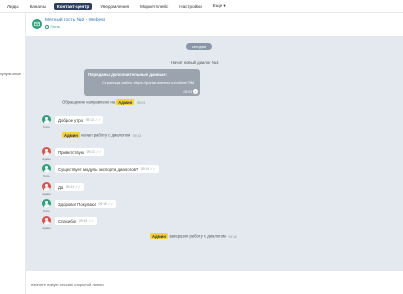 This screenshot has height=294, width=403. Describe the element at coordinates (67, 284) in the screenshot. I see `start-new-session-link: начните новую сессию открытой линии` at that location.